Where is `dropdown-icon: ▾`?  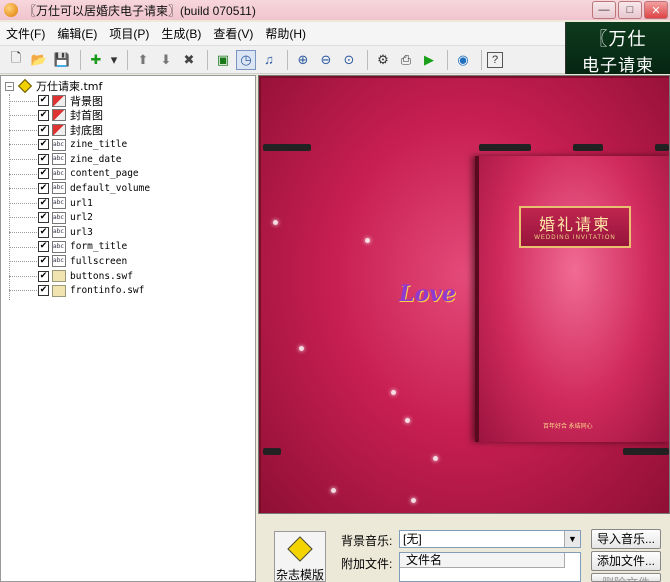 dropdown-icon: ▾ is located at coordinates (114, 60).